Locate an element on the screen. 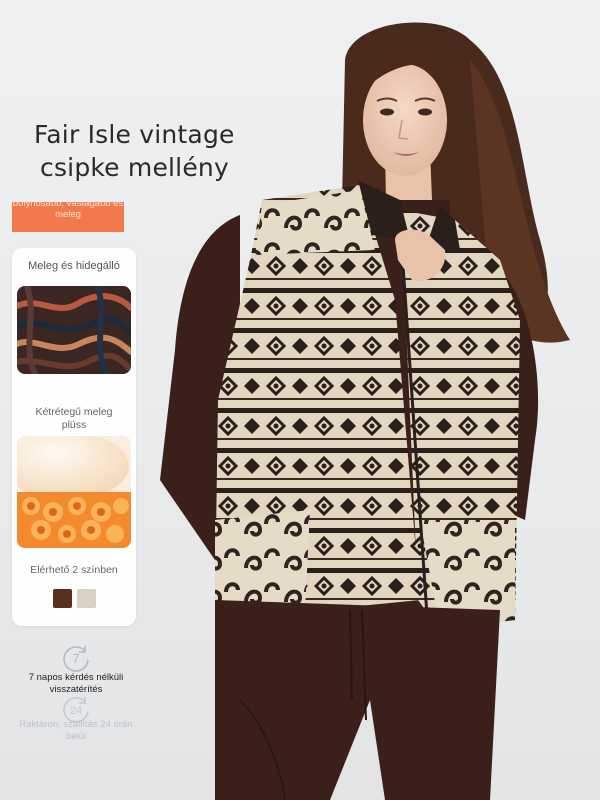 This screenshot has width=600, height=800. color-option-brown is located at coordinates (62, 598).